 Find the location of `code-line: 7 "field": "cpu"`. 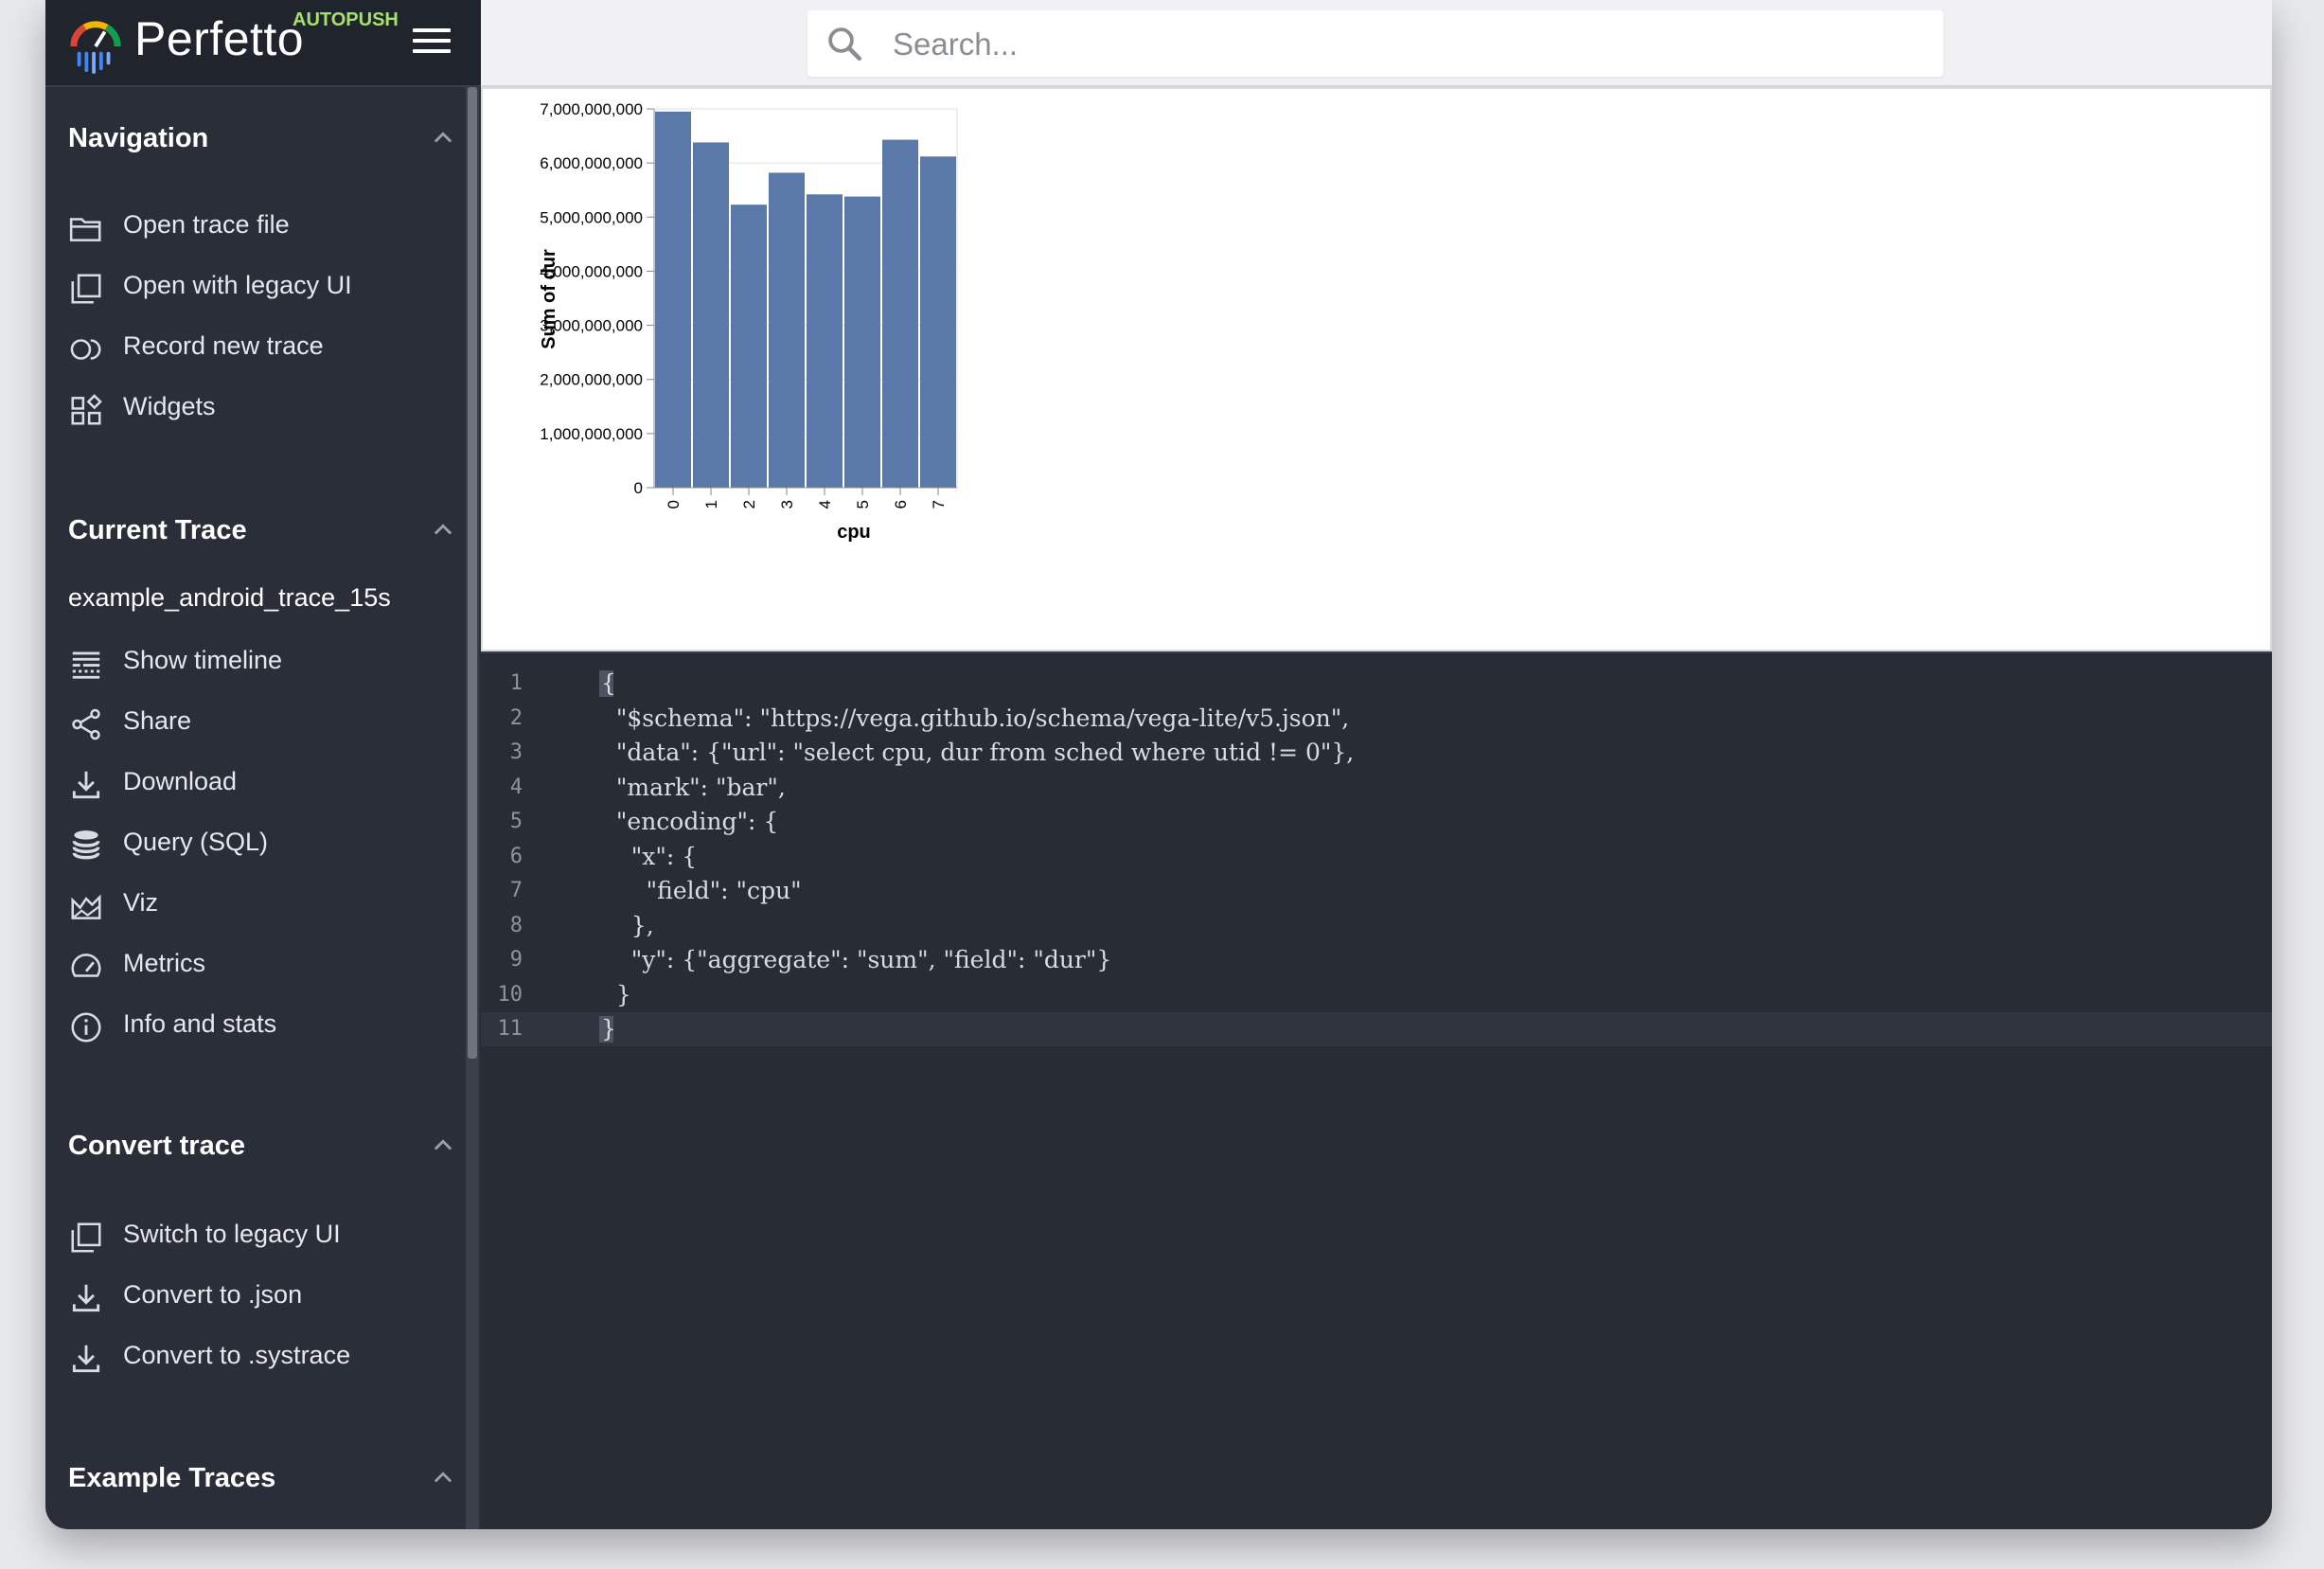

code-line: 7 "field": "cpu" is located at coordinates (1376, 891).